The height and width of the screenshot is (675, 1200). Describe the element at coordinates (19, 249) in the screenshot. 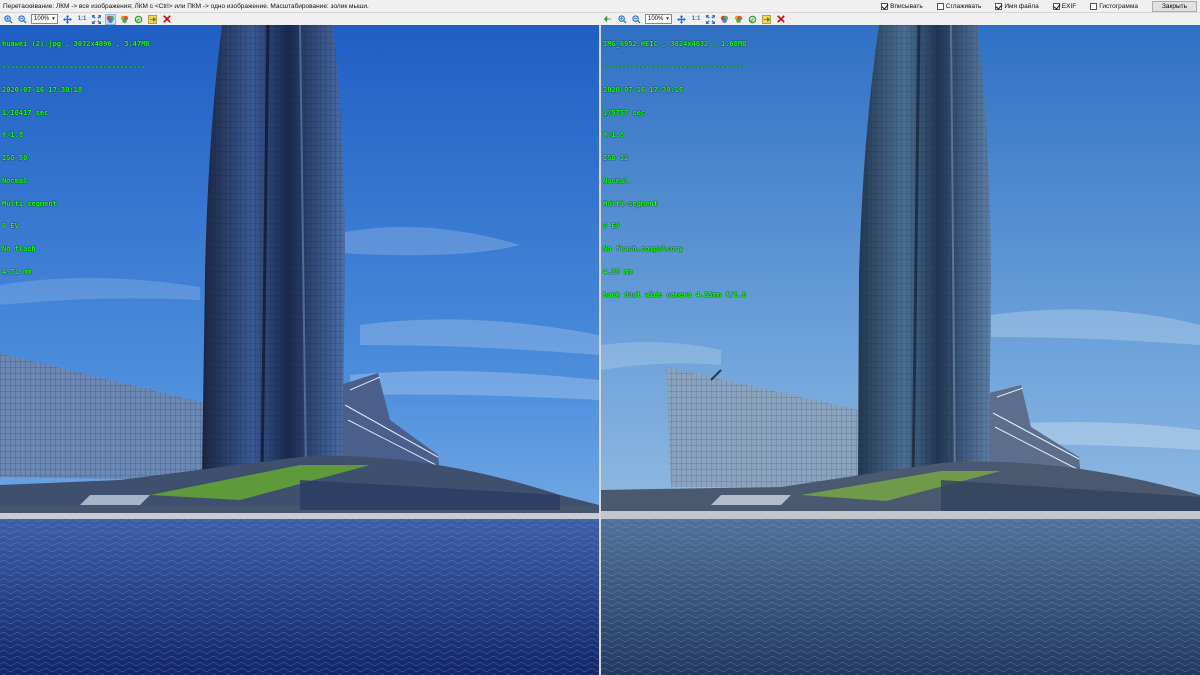

I see `left-flash: No flash` at that location.